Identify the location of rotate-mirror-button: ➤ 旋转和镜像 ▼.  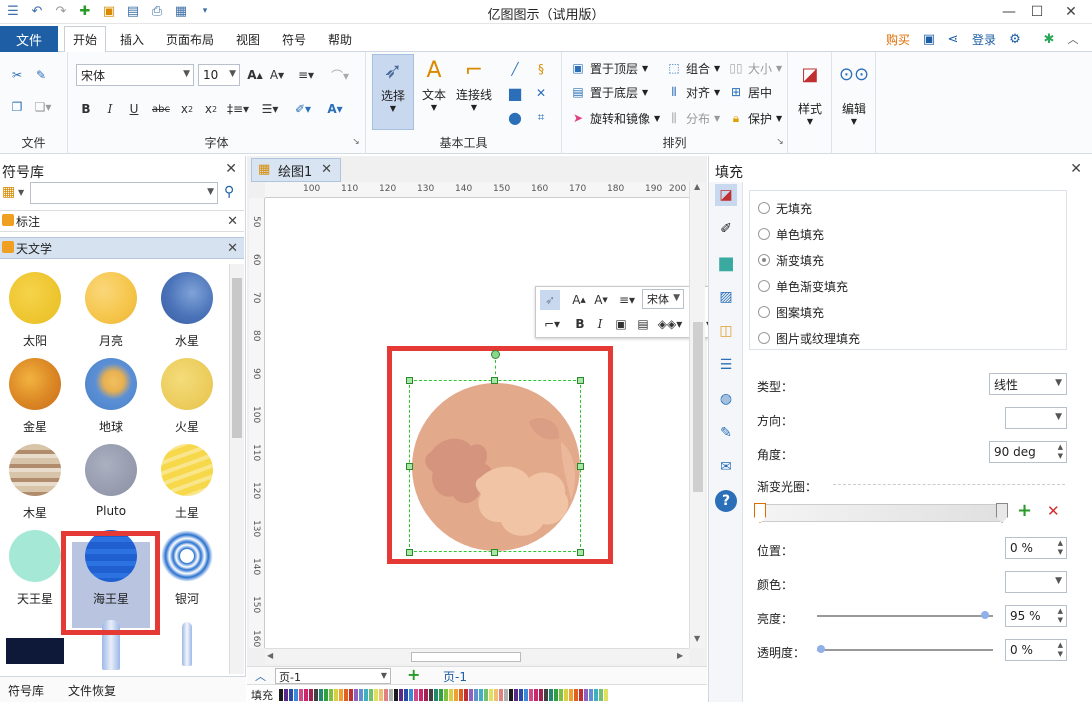
(615, 118).